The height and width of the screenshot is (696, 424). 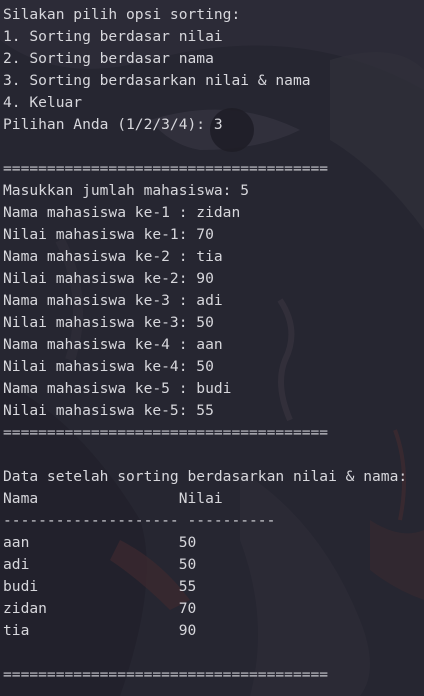 What do you see at coordinates (43, 102) in the screenshot?
I see `menu-option-4: 4. Keluar` at bounding box center [43, 102].